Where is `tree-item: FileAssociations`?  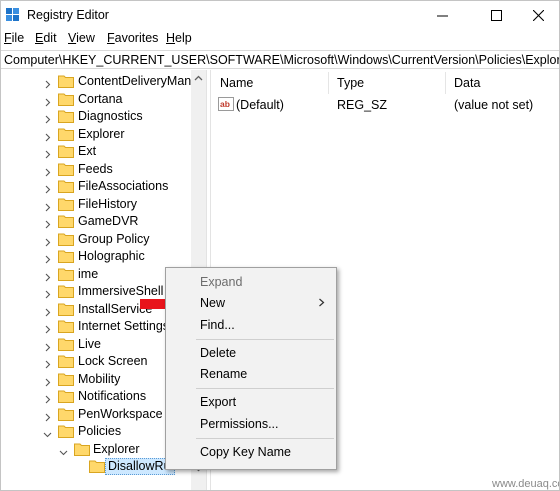 tree-item: FileAssociations is located at coordinates (96, 186).